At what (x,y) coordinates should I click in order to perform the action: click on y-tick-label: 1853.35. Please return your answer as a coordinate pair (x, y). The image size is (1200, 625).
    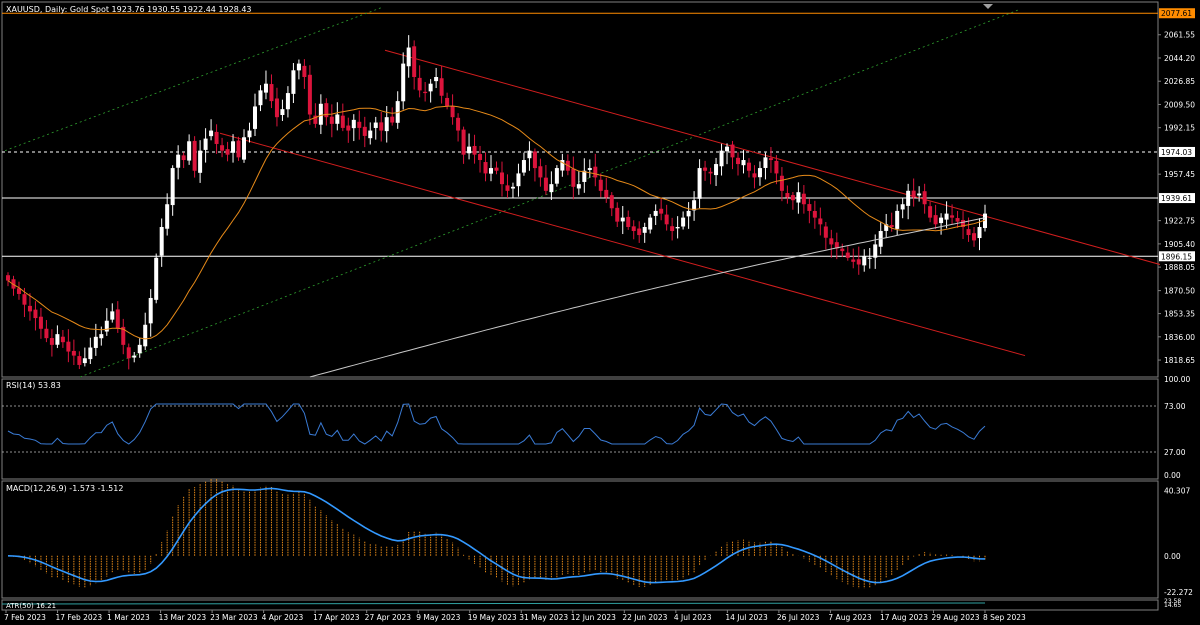
    Looking at the image, I should click on (1179, 314).